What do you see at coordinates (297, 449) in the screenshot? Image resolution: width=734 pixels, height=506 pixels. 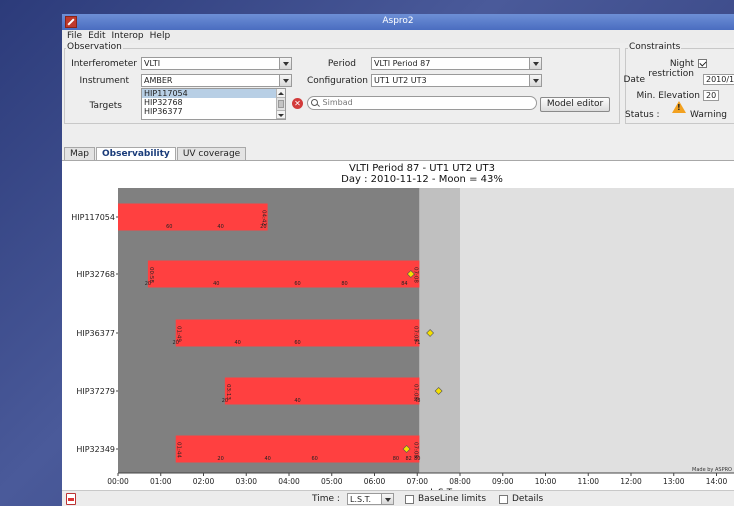 I see `observability-bar-hip32349` at bounding box center [297, 449].